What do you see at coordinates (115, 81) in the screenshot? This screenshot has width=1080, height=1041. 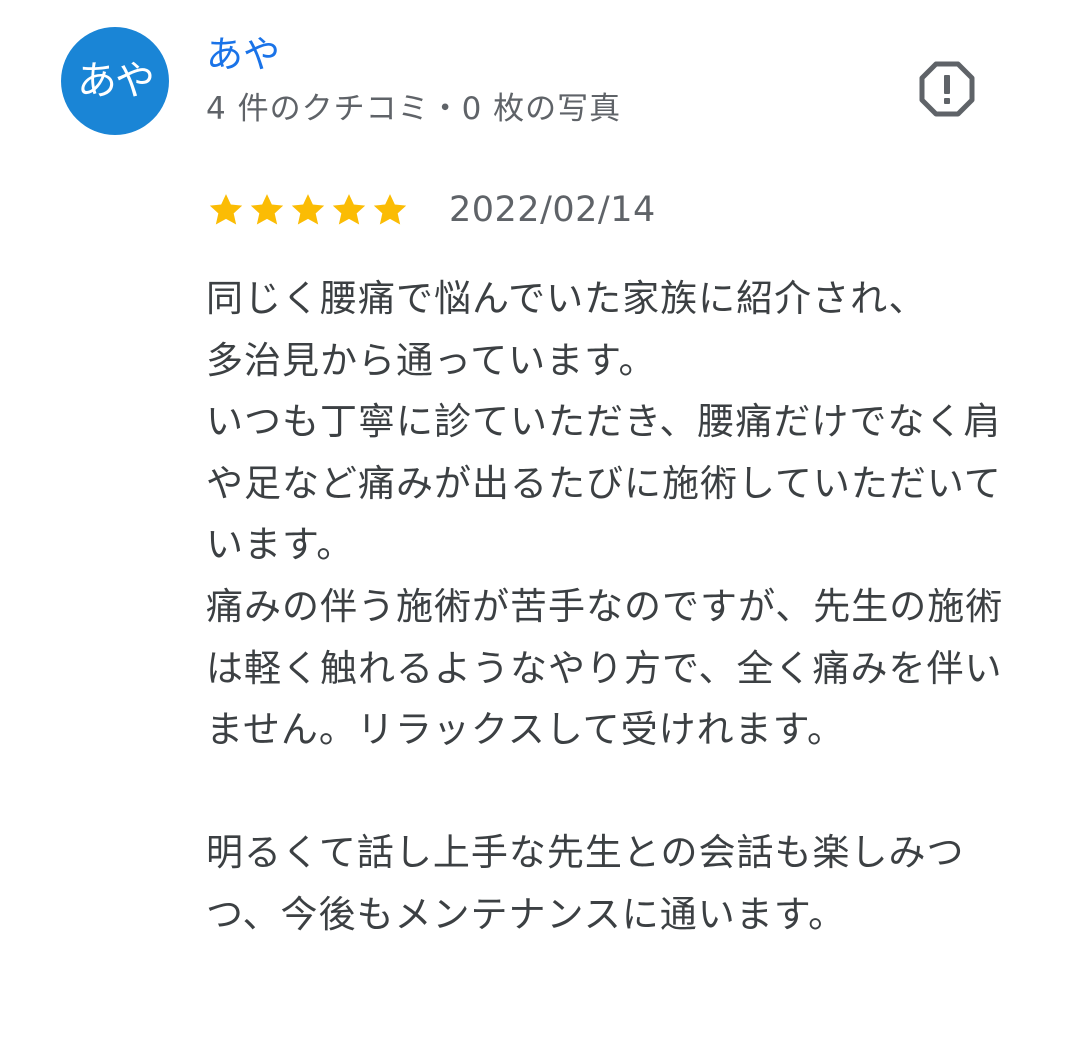 I see `avatar: あや` at bounding box center [115, 81].